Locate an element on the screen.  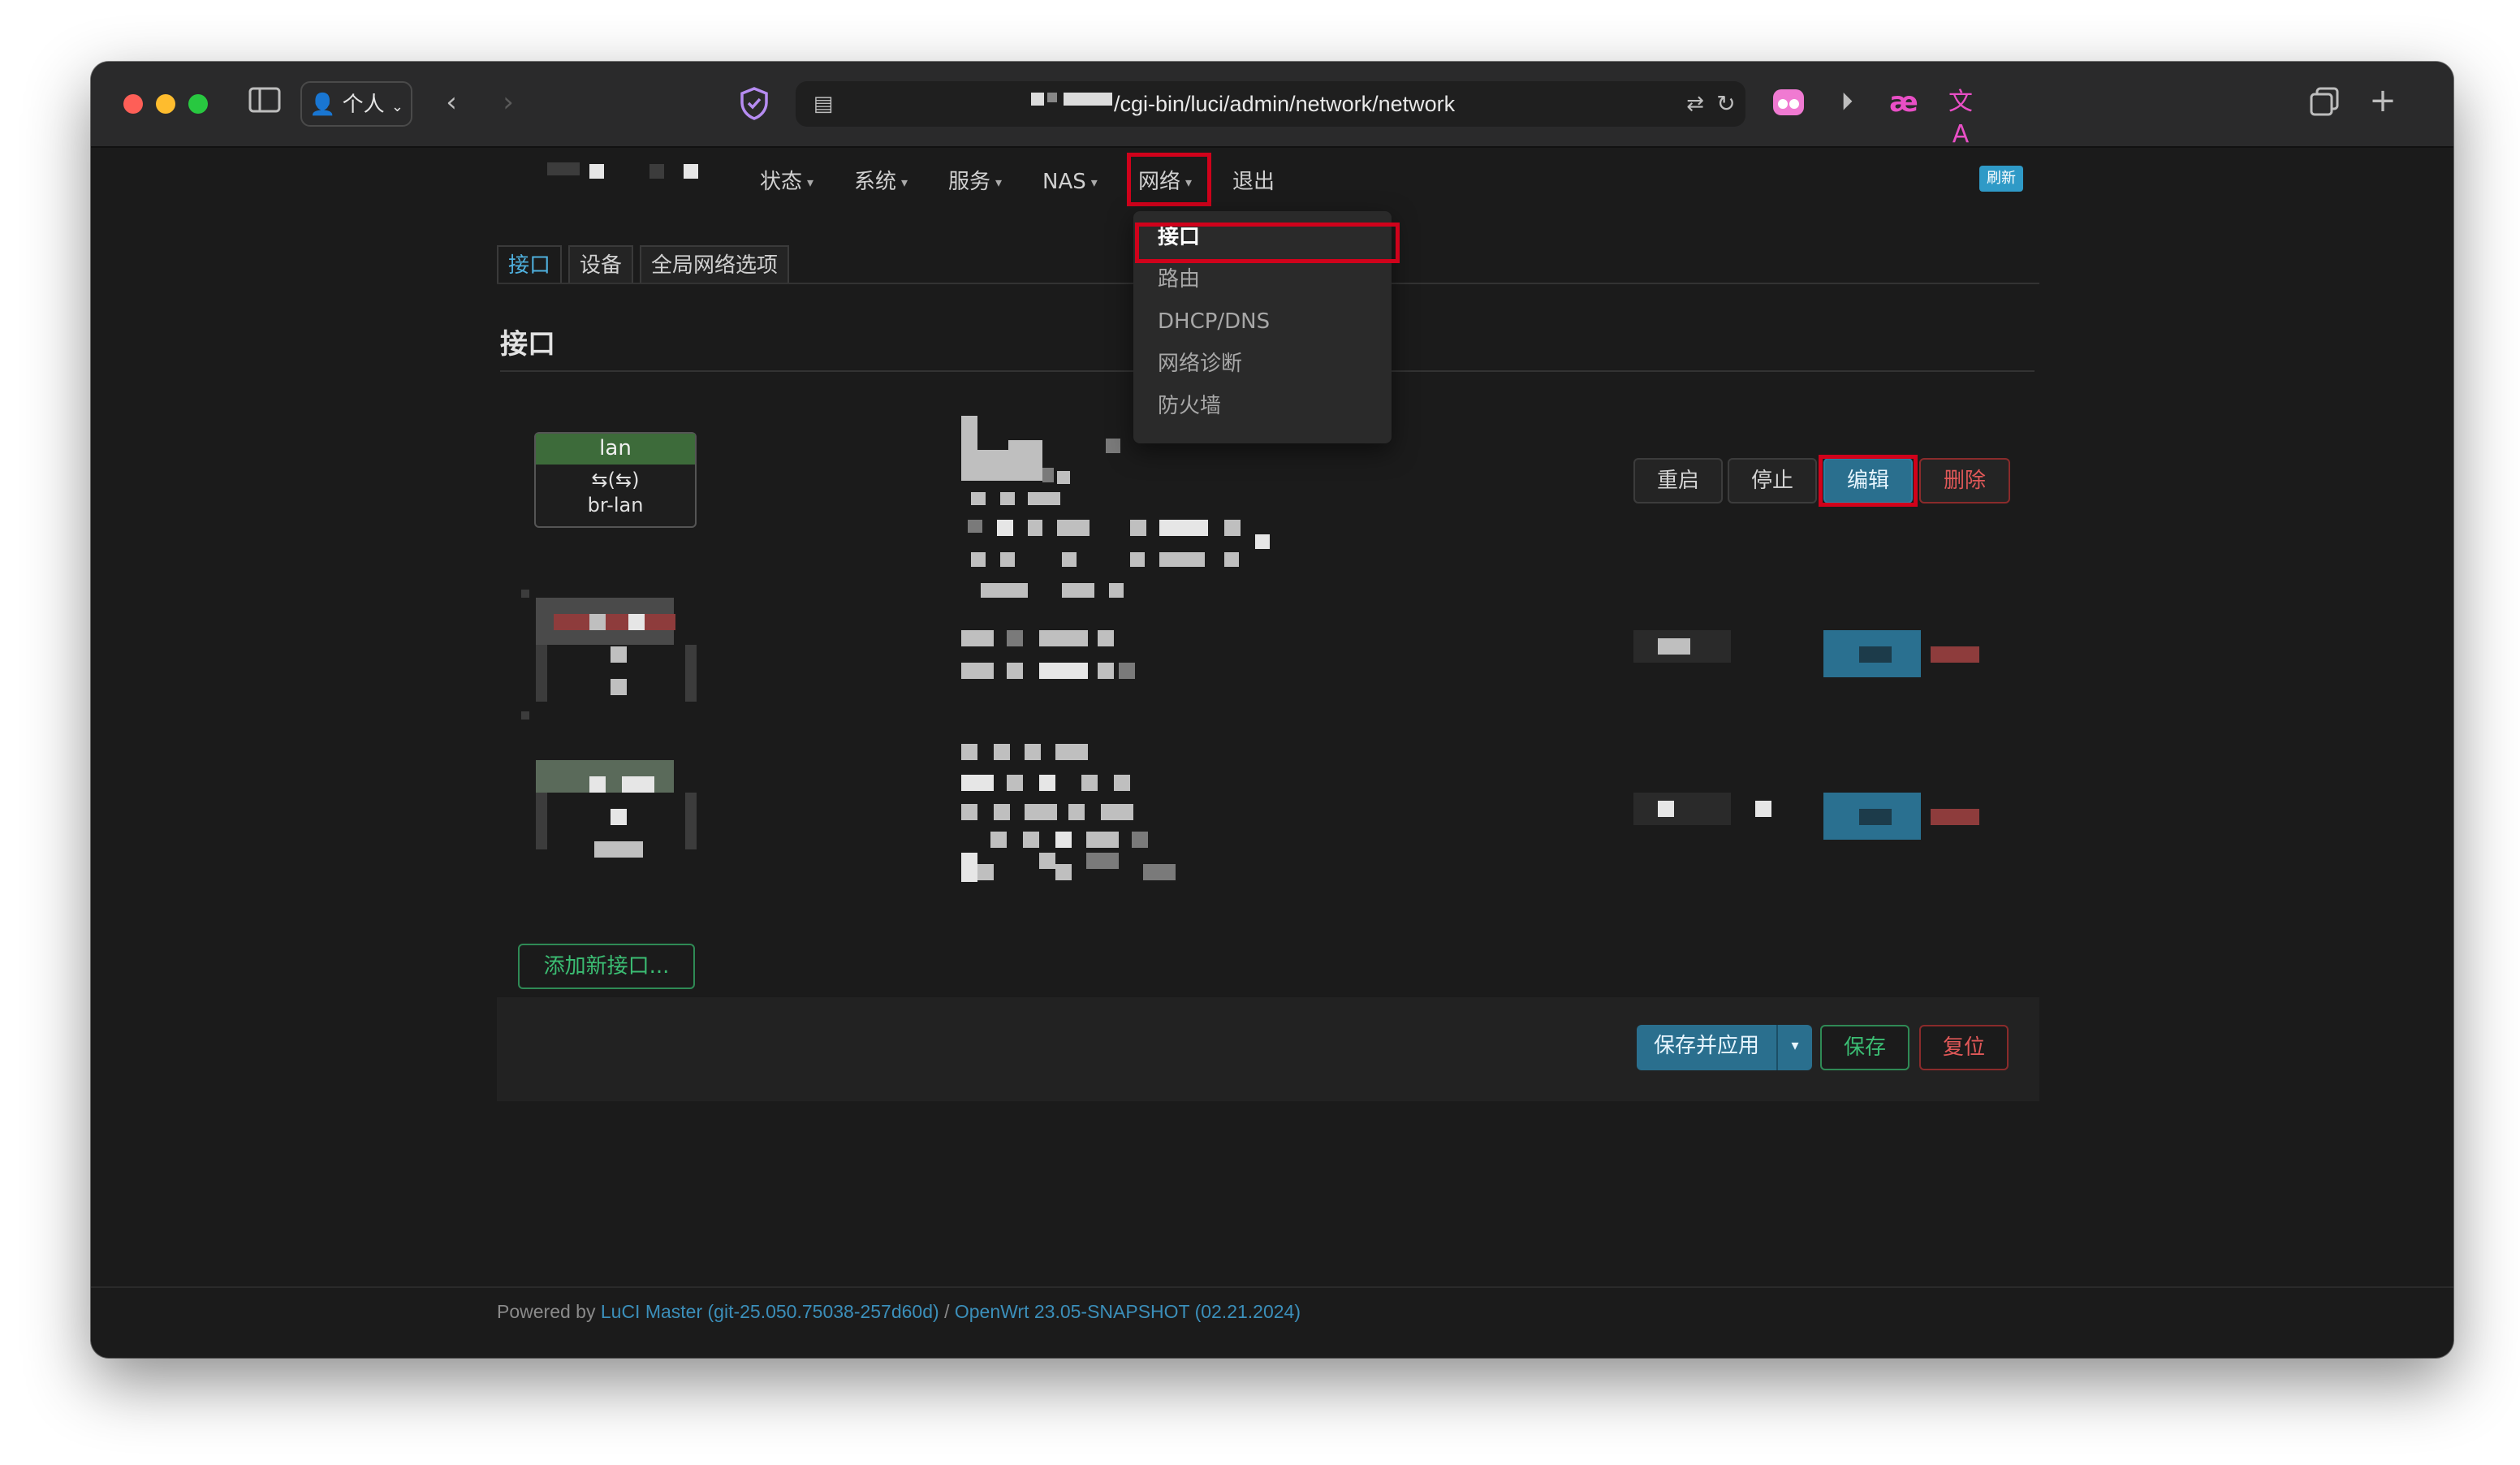
save-apply-dropdown: ▾ is located at coordinates (1794, 1047).